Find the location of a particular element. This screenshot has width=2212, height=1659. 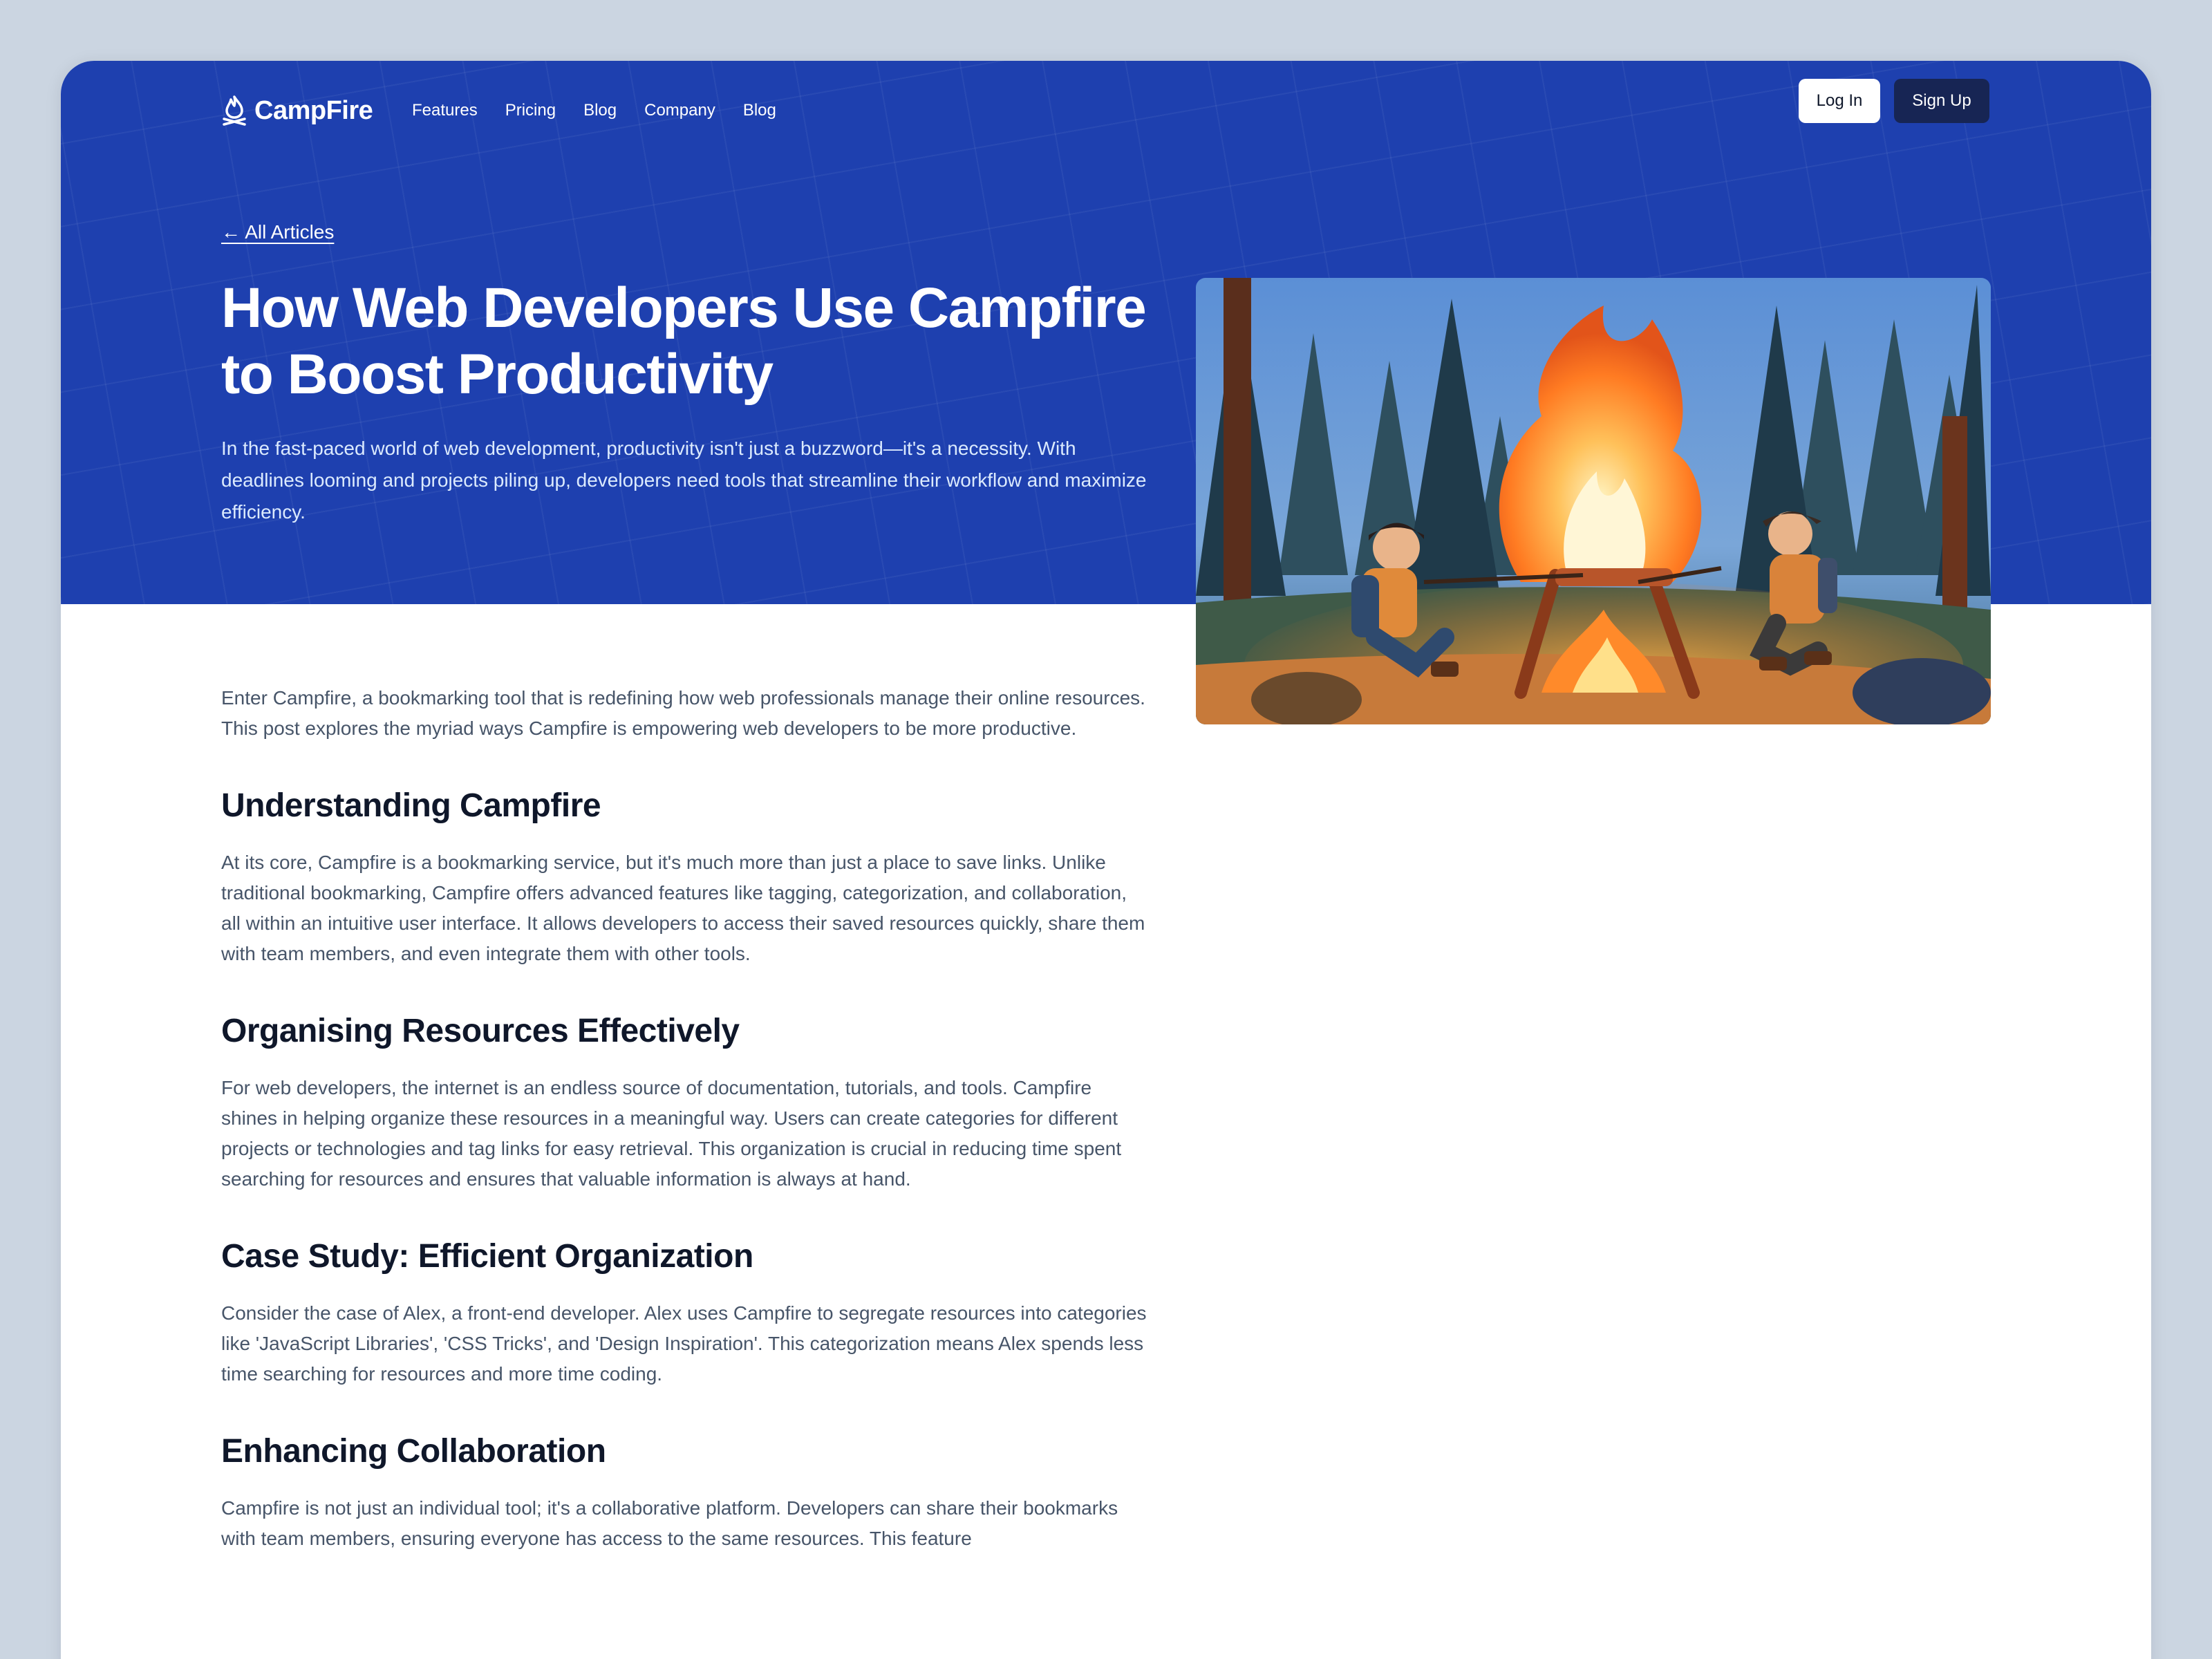

signup-button: Sign Up is located at coordinates (1942, 101).